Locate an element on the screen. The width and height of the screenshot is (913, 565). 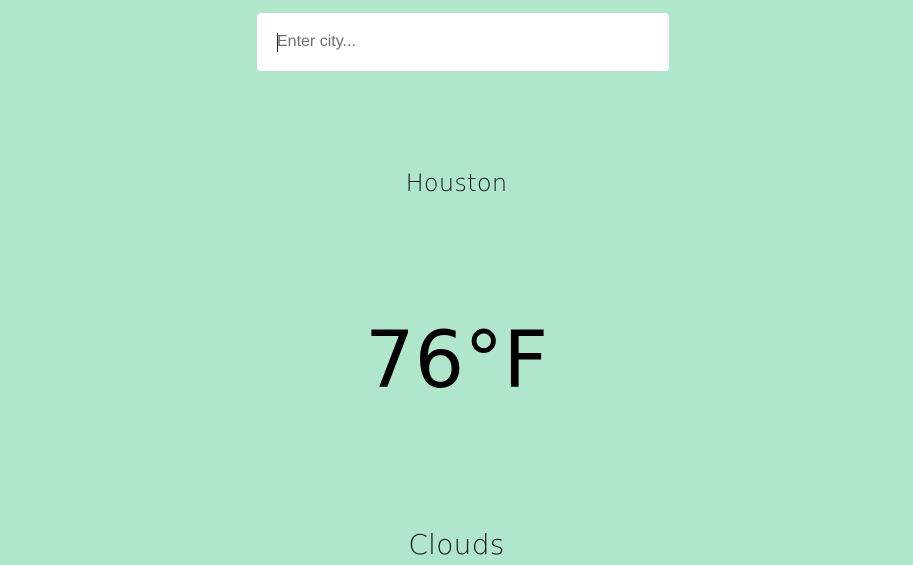
temperature-display: 76°F is located at coordinates (456, 361).